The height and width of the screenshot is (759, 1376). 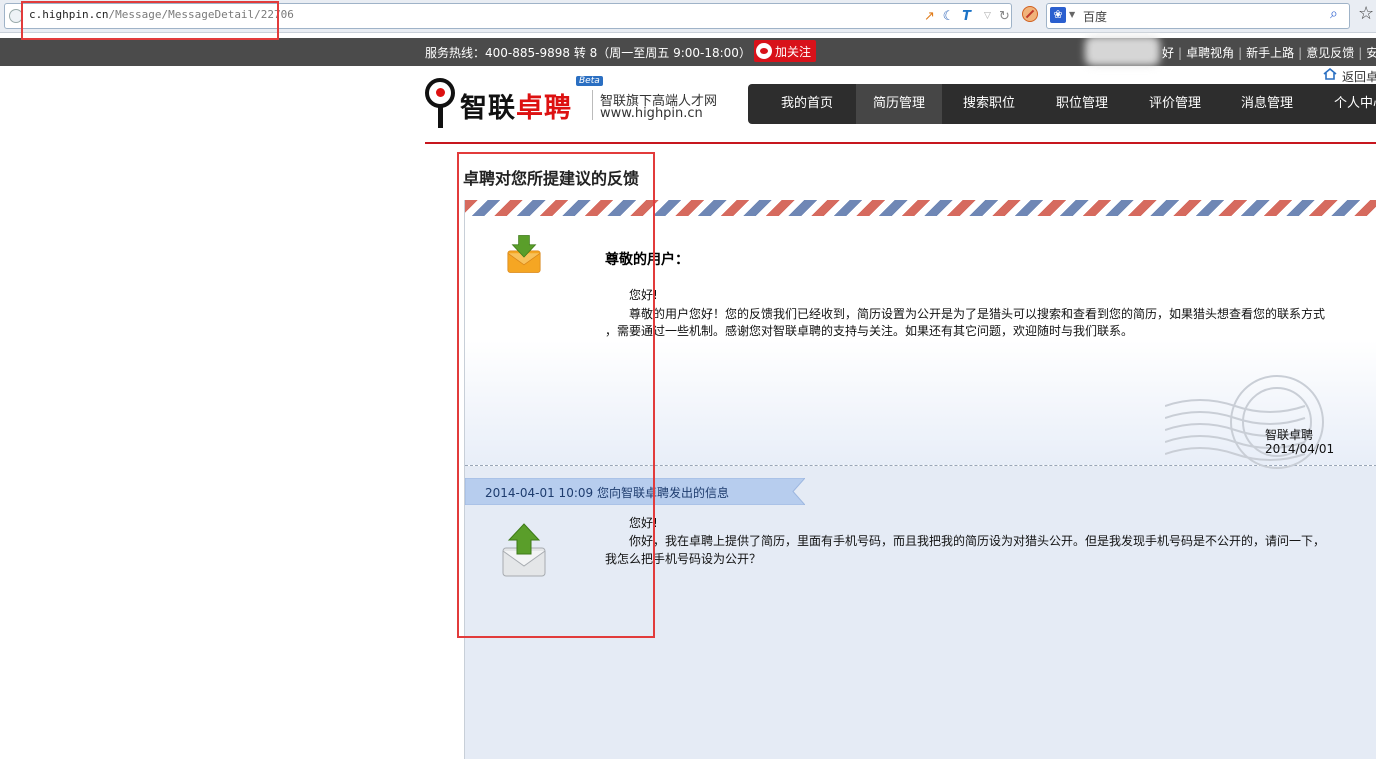 What do you see at coordinates (1300, 449) in the screenshot?
I see `reply-date: 2014/04/01` at bounding box center [1300, 449].